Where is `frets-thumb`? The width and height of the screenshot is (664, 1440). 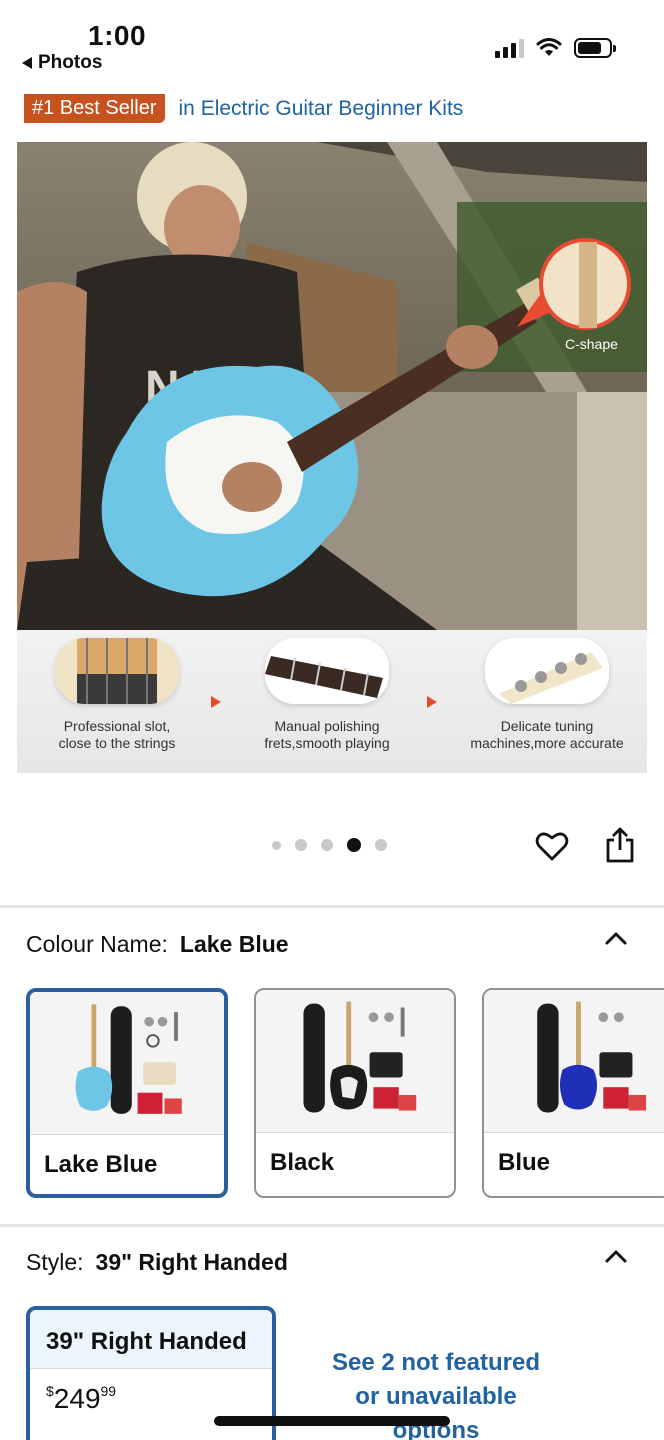
frets-thumb is located at coordinates (327, 671).